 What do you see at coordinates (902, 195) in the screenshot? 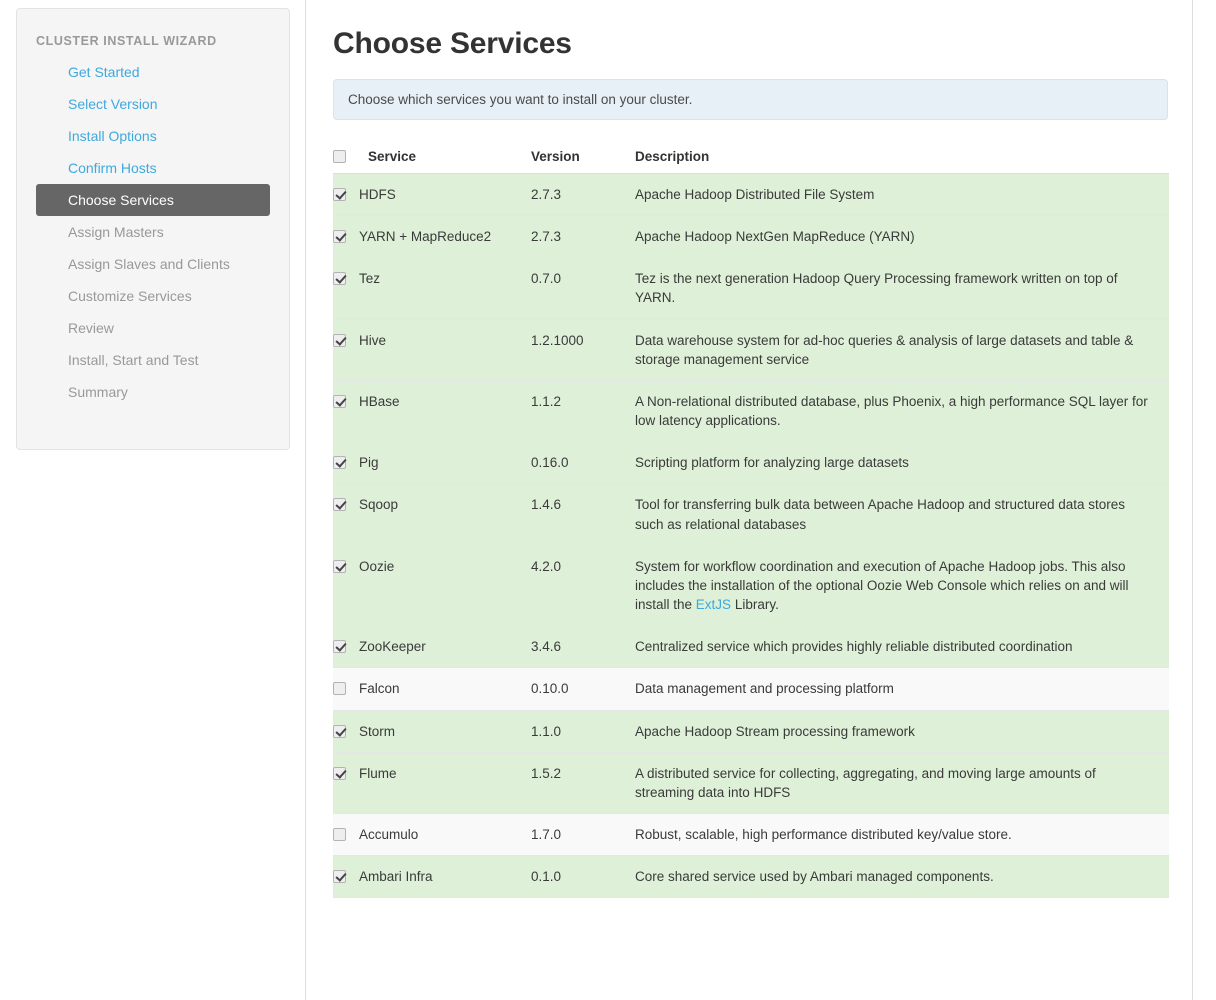
I see `service-description-cell: Apache Hadoop Distributed File System` at bounding box center [902, 195].